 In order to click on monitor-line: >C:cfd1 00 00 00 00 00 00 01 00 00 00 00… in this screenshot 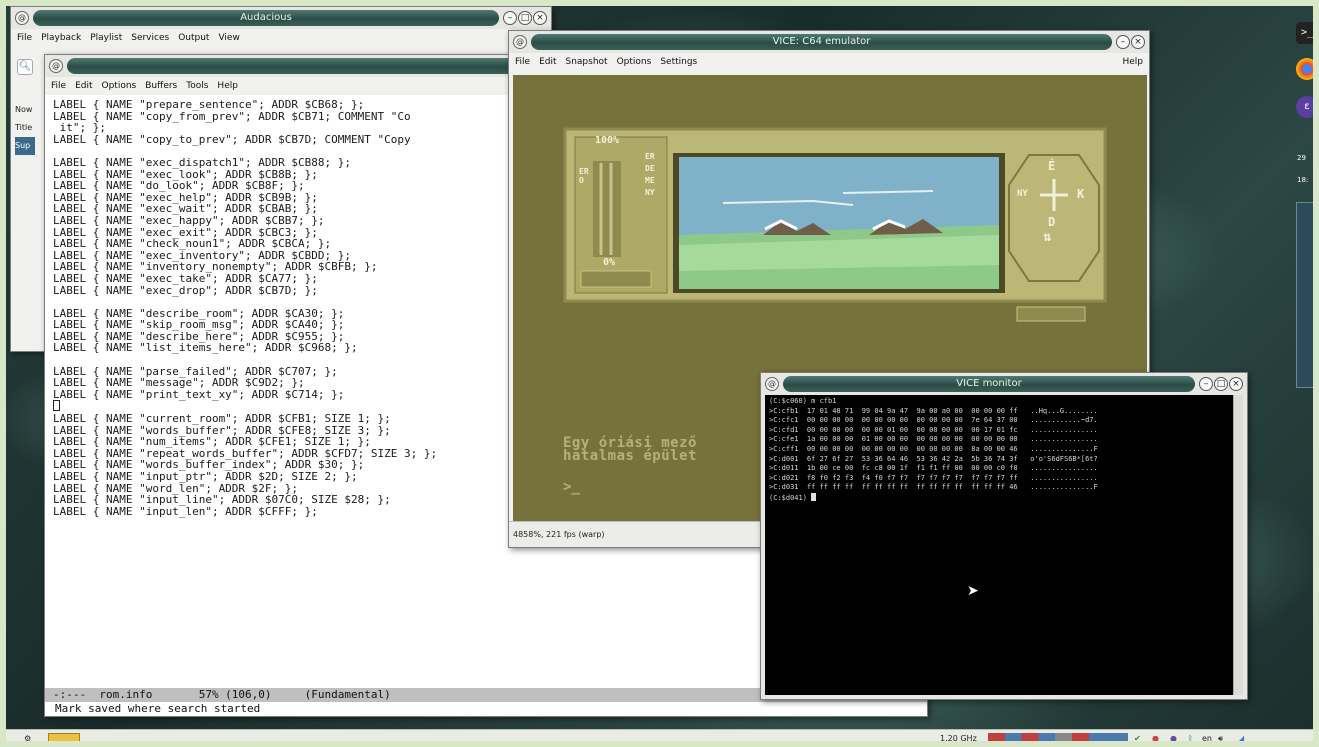, I will do `click(933, 429)`.